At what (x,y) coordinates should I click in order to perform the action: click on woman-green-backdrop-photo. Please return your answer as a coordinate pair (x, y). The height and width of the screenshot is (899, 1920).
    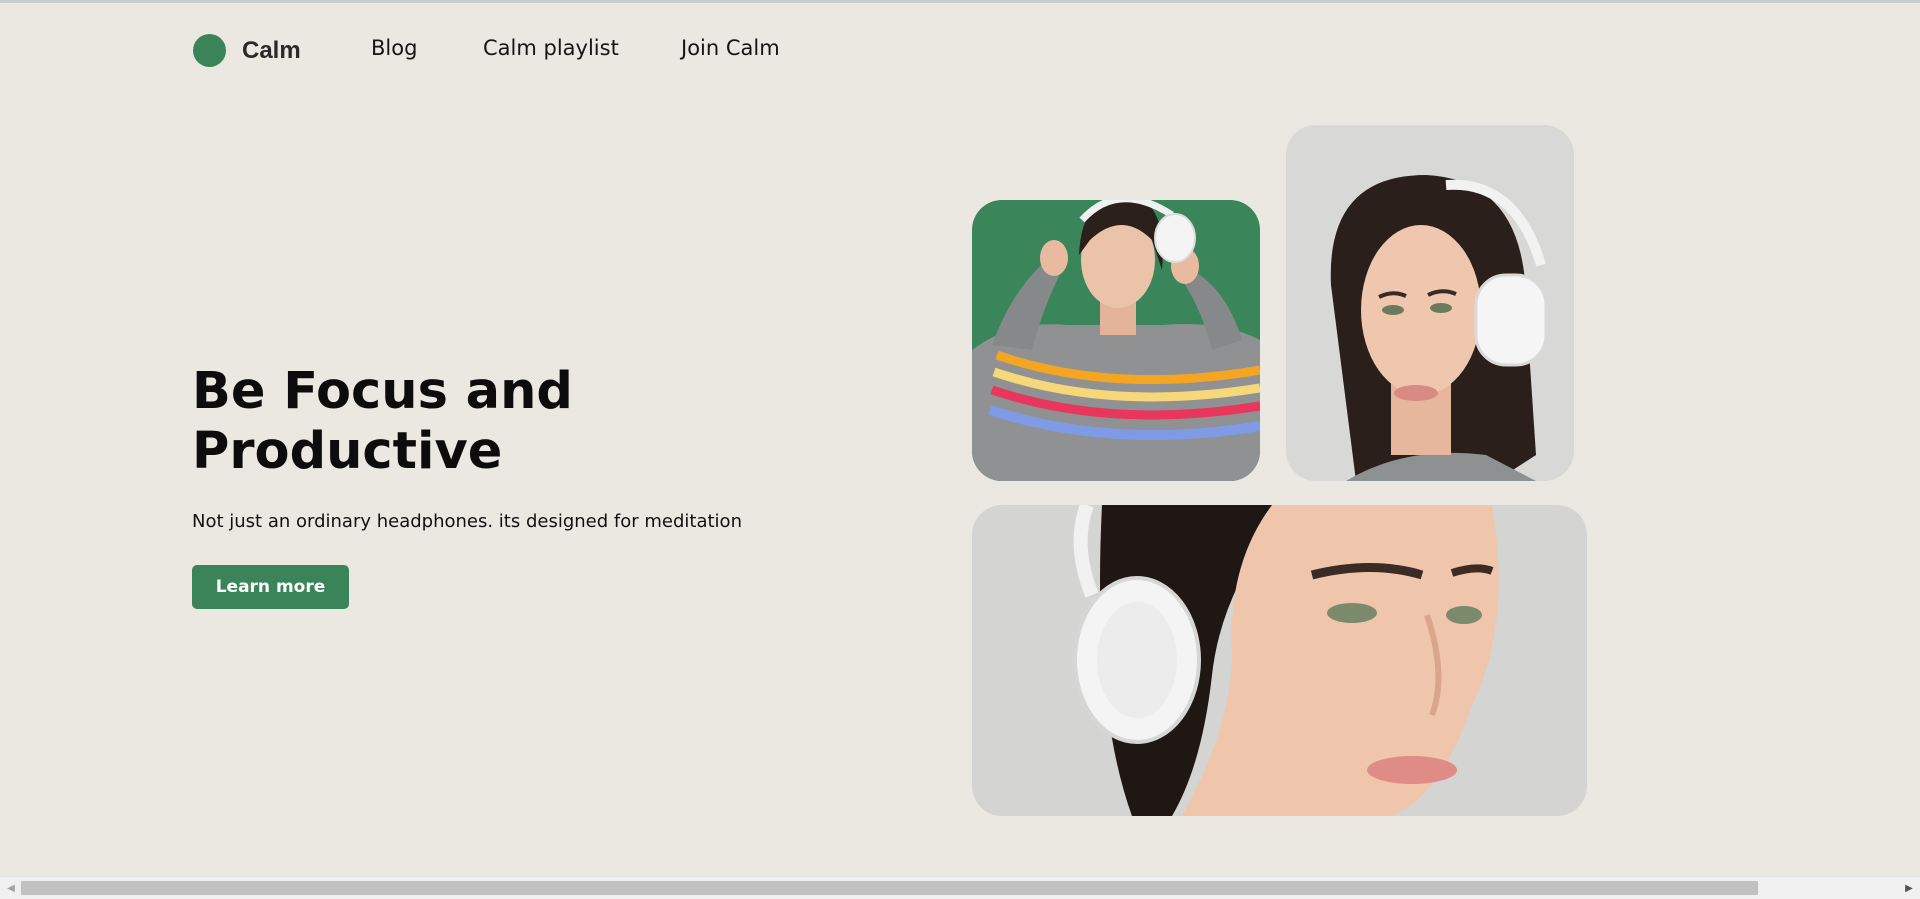
    Looking at the image, I should click on (1116, 340).